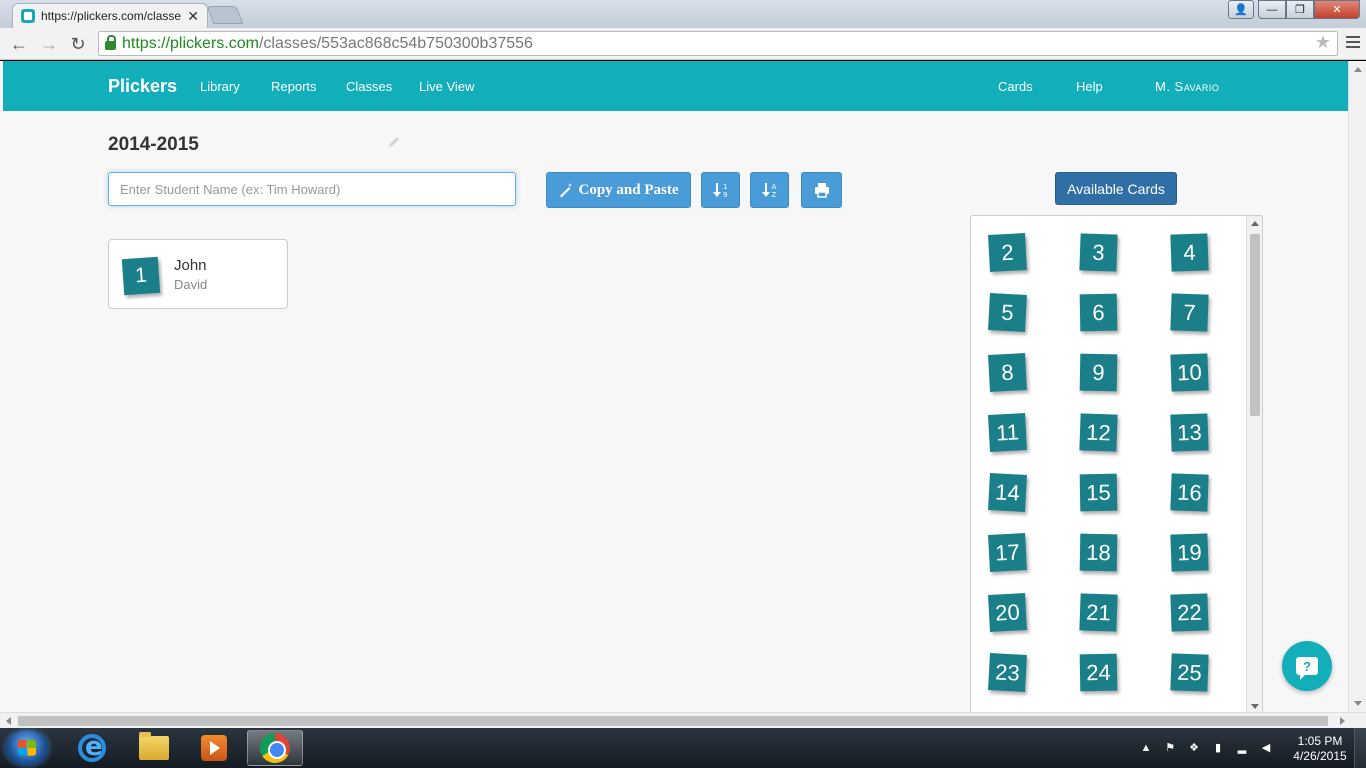 This screenshot has width=1366, height=768. What do you see at coordinates (1189, 552) in the screenshot?
I see `available-card: 19` at bounding box center [1189, 552].